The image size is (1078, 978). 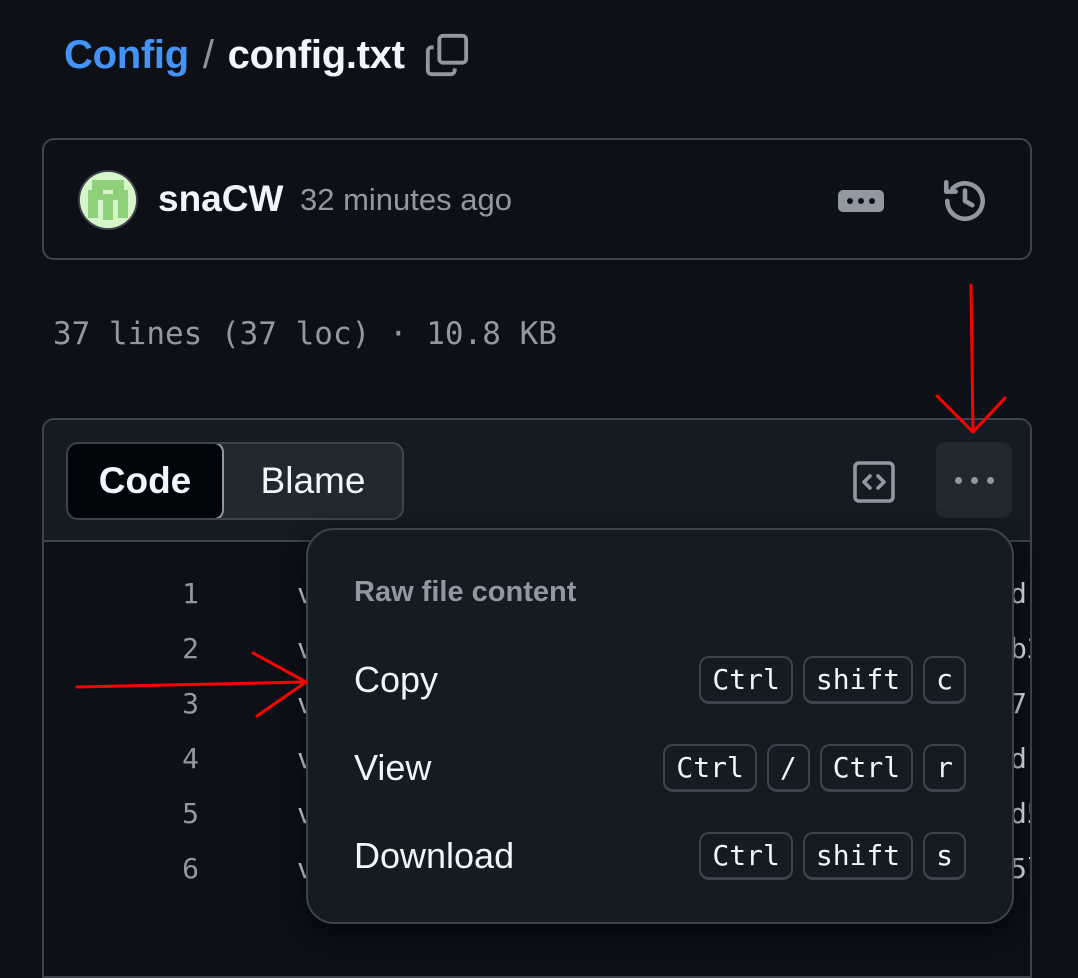 I want to click on copy-icon, so click(x=446, y=55).